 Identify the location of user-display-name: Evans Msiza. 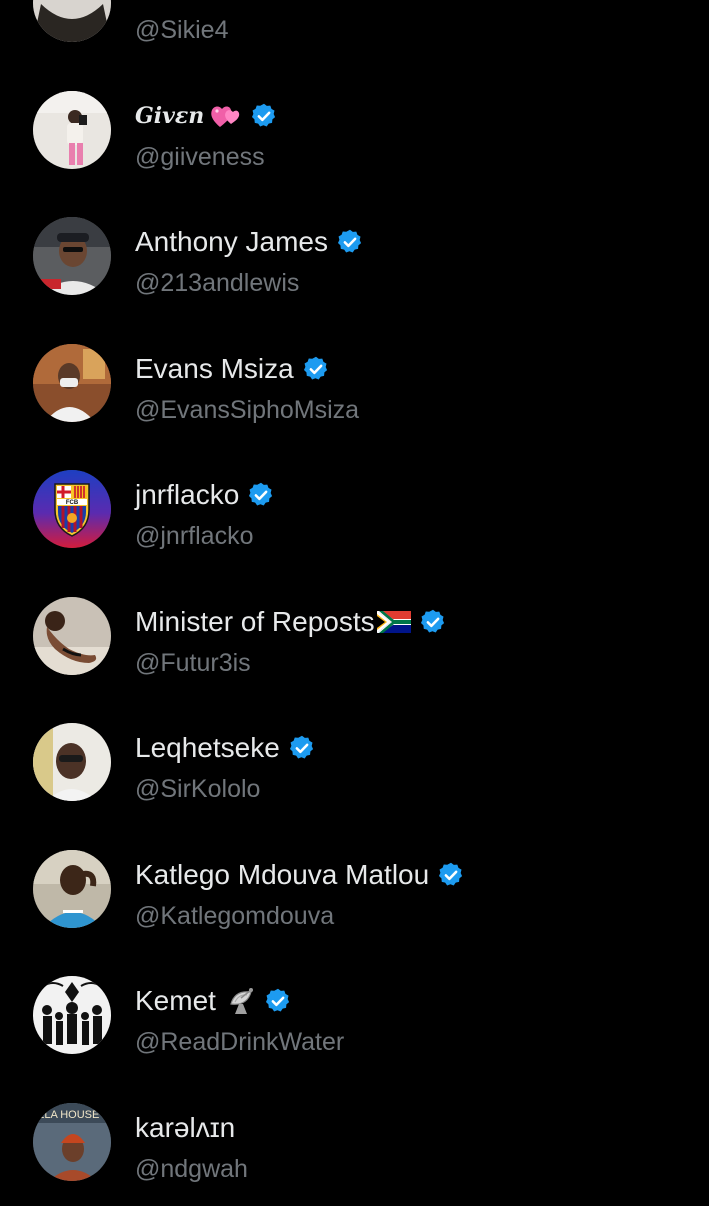
(214, 369).